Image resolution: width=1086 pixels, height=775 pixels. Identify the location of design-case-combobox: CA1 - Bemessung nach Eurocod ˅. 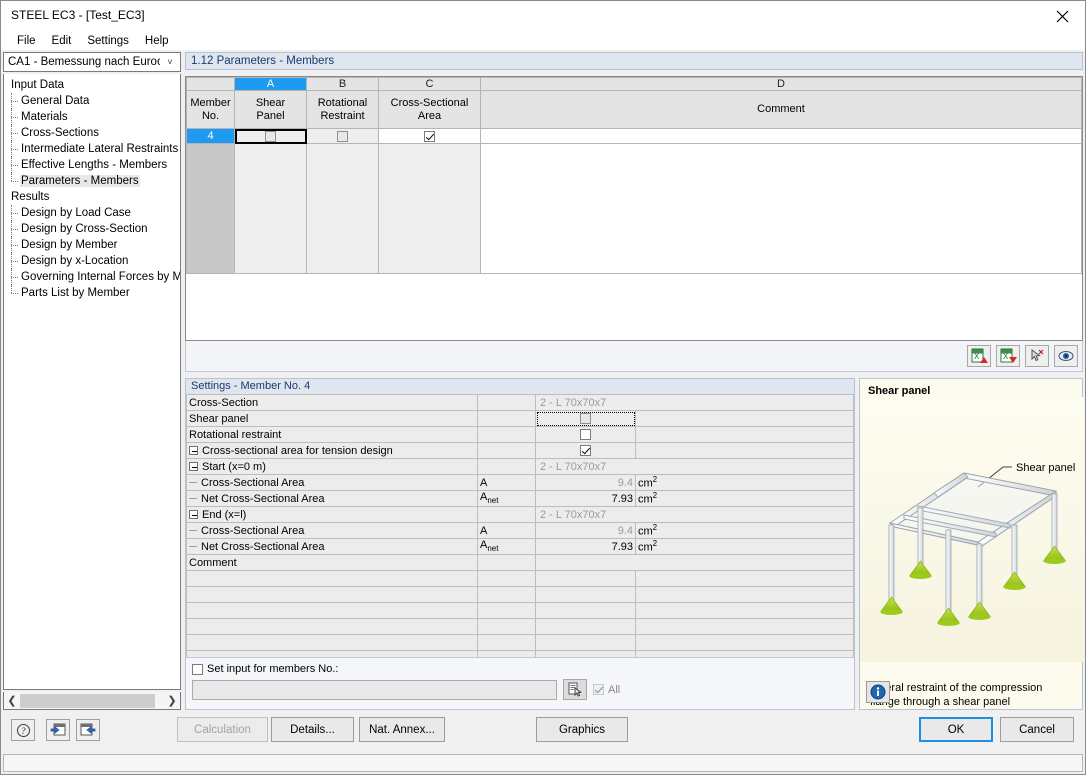
(92, 62).